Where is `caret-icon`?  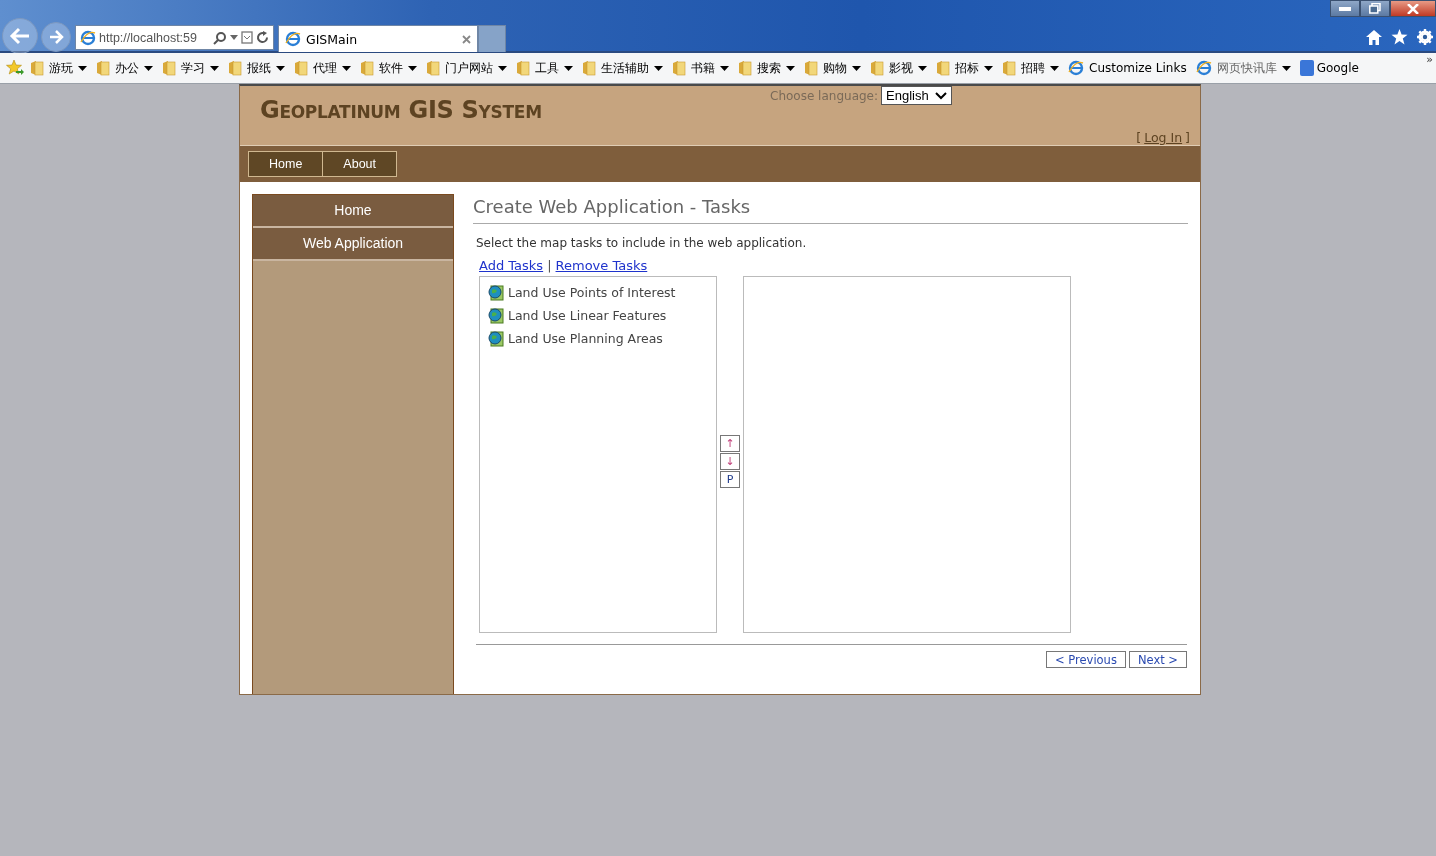 caret-icon is located at coordinates (940, 95).